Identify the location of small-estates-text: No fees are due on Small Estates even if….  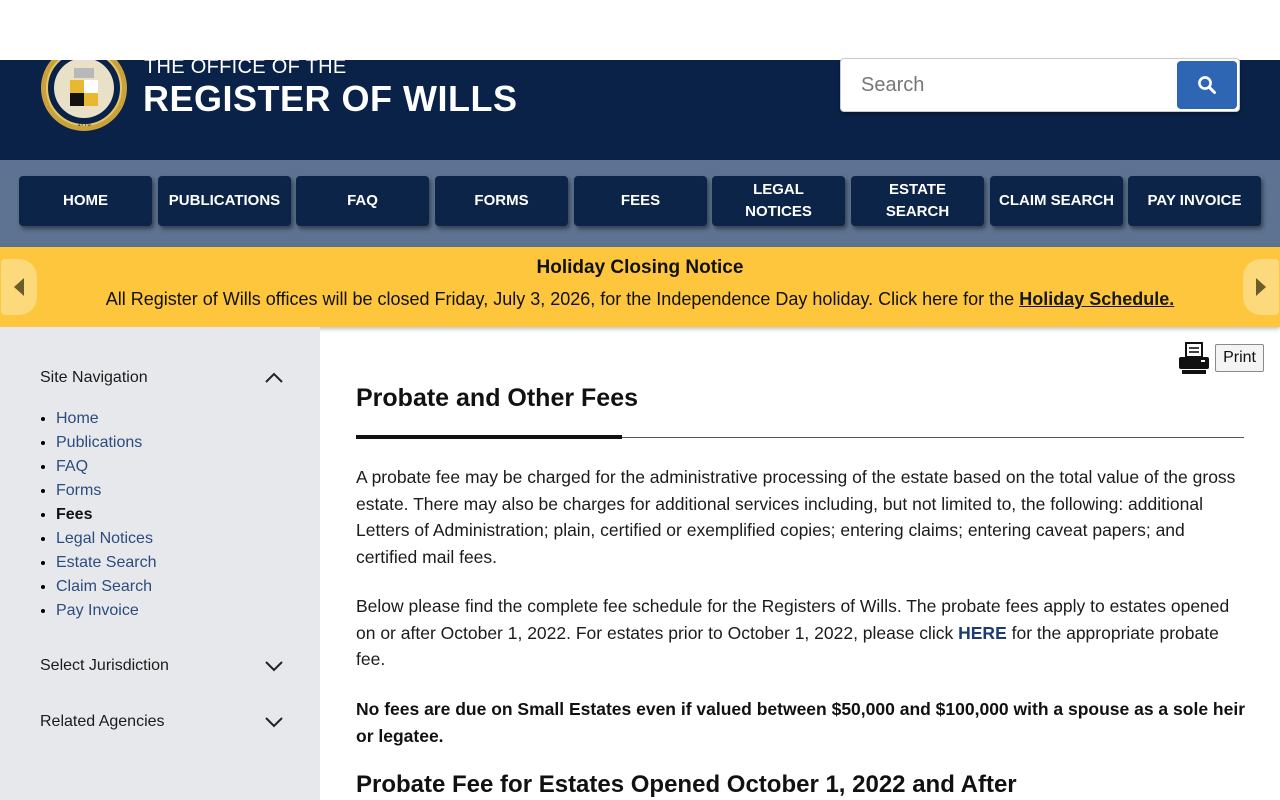
(801, 722).